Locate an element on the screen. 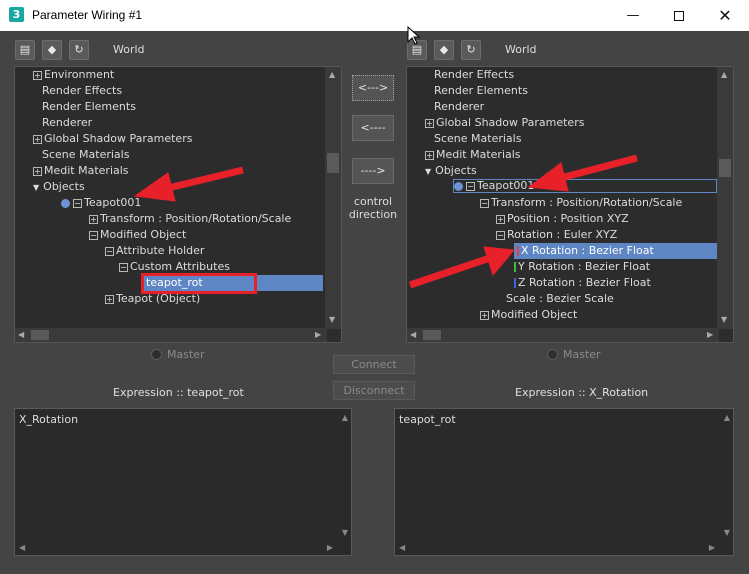  control-direction-label: control direction is located at coordinates (373, 208).